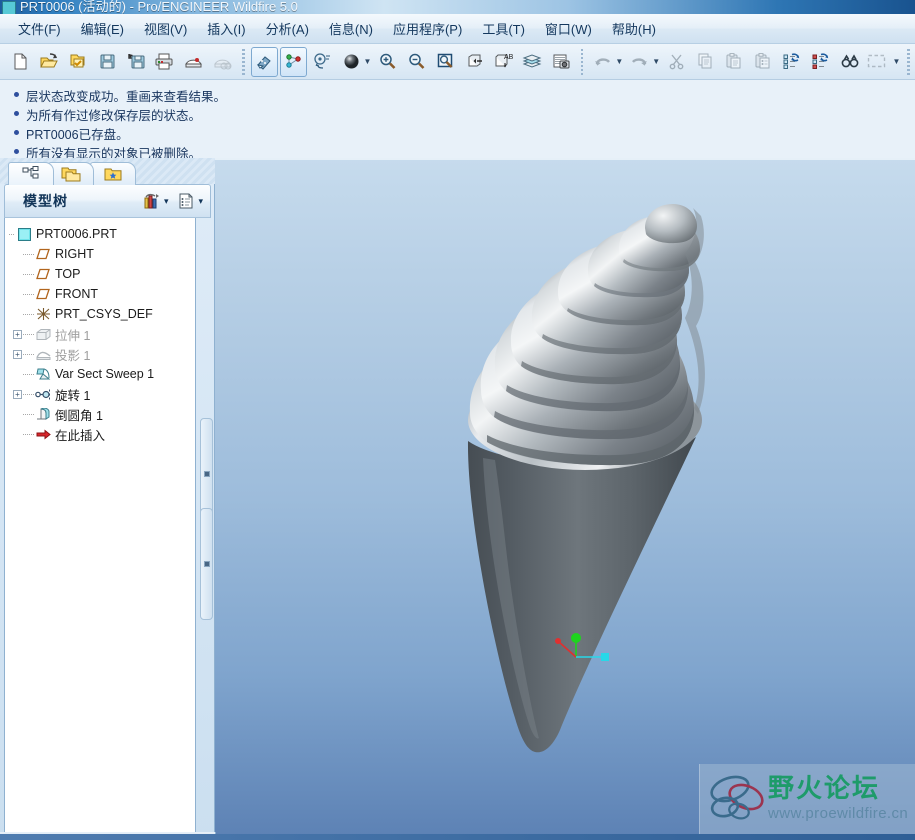 The height and width of the screenshot is (840, 915). Describe the element at coordinates (102, 274) in the screenshot. I see `tree-item-top: TOP` at that location.